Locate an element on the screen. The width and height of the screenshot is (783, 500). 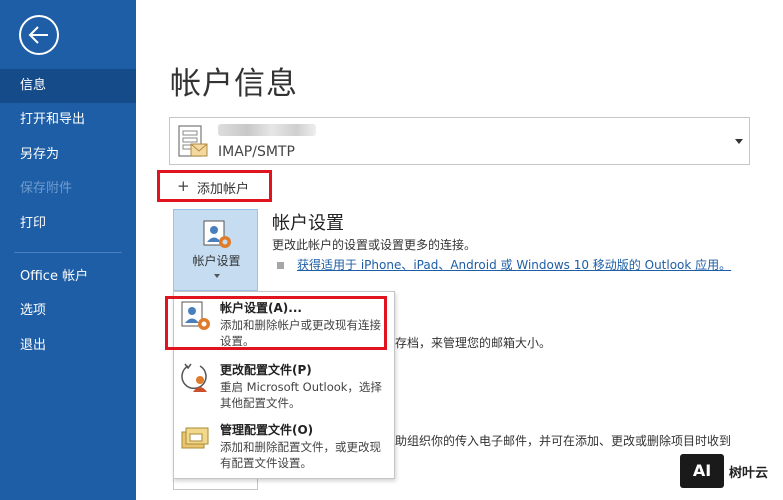
sidebar-divider is located at coordinates (68, 252).